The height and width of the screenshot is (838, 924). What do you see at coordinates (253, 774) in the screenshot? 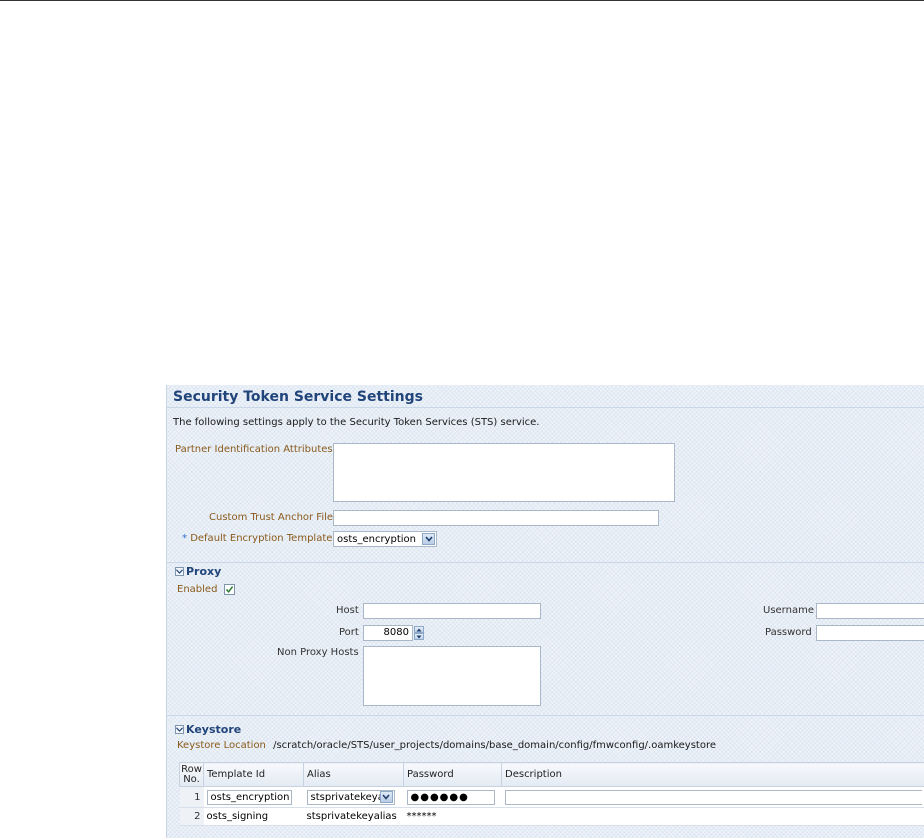
I see `col-template-id: Template Id` at bounding box center [253, 774].